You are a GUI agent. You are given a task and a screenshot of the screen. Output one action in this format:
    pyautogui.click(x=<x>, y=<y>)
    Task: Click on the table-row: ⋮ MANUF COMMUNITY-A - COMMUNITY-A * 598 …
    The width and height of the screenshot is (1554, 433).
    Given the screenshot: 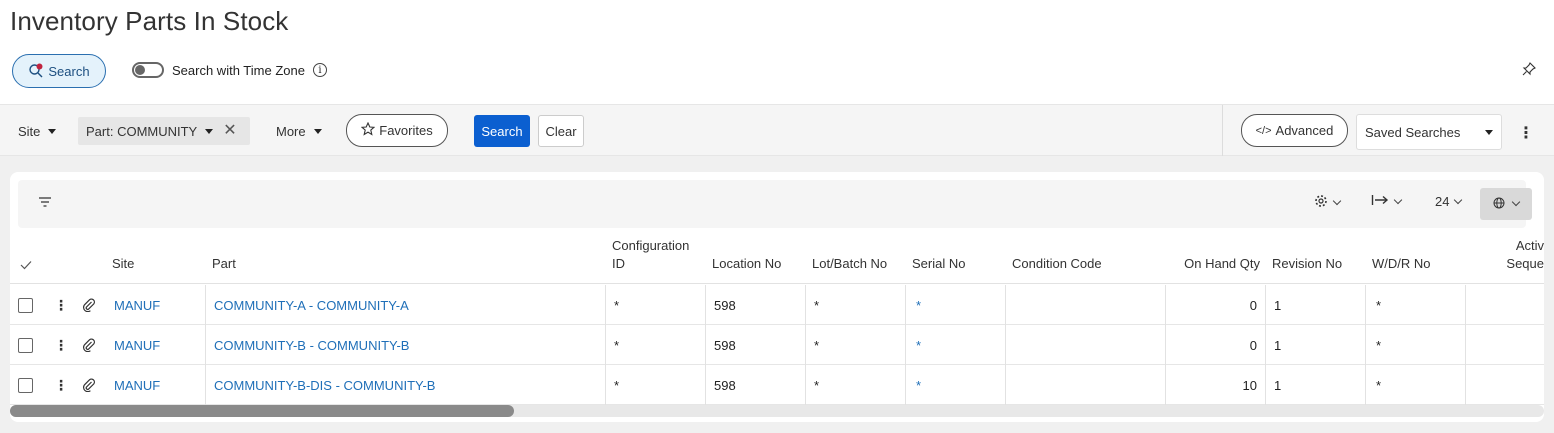 What is the action you would take?
    pyautogui.click(x=777, y=305)
    